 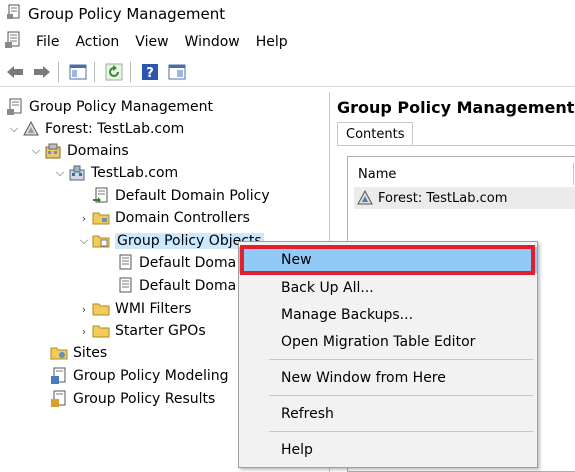 I want to click on tree-item-gp-results: Group Policy Results, so click(x=132, y=399).